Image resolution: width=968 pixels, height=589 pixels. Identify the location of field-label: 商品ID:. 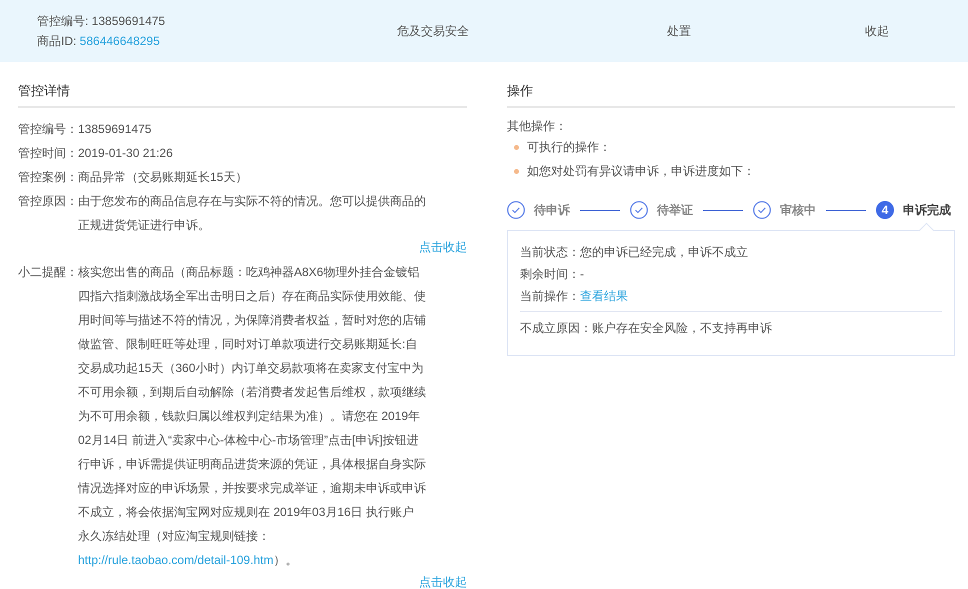
(56, 41).